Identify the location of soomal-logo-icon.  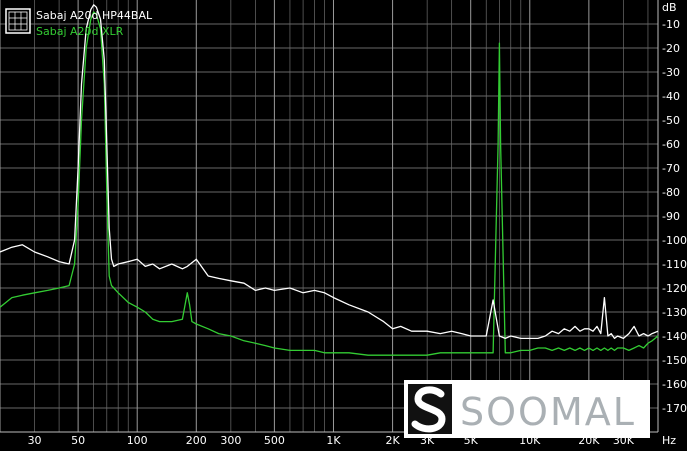
(430, 409).